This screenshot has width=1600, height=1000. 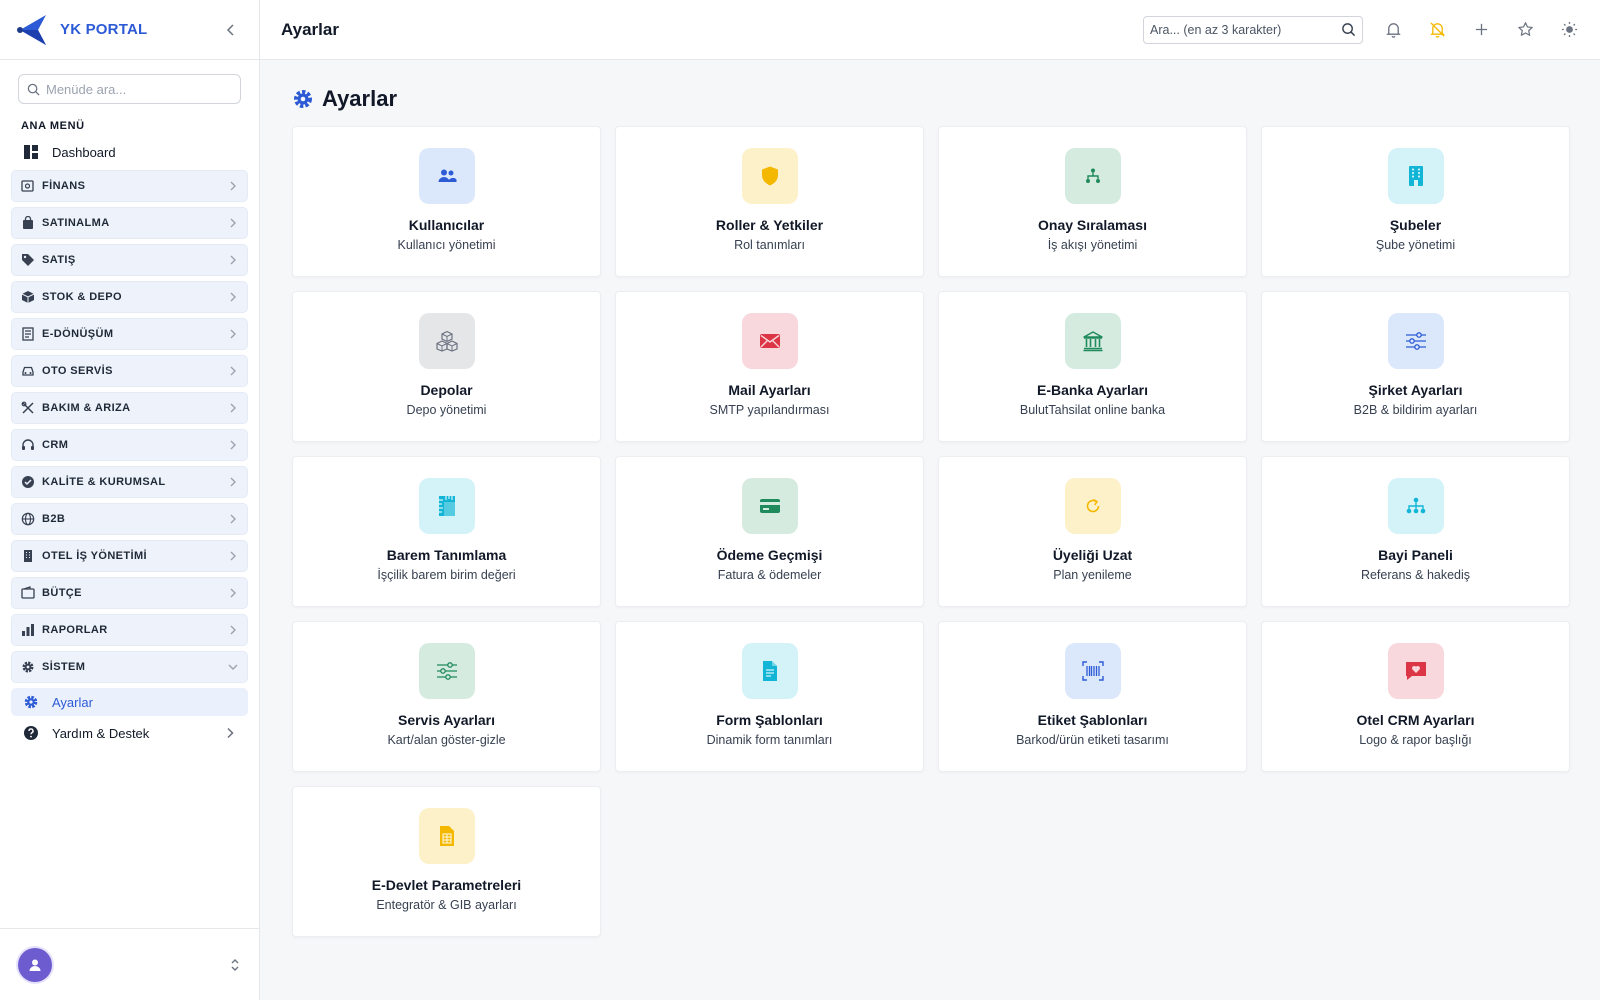 I want to click on star-icon, so click(x=1525, y=29).